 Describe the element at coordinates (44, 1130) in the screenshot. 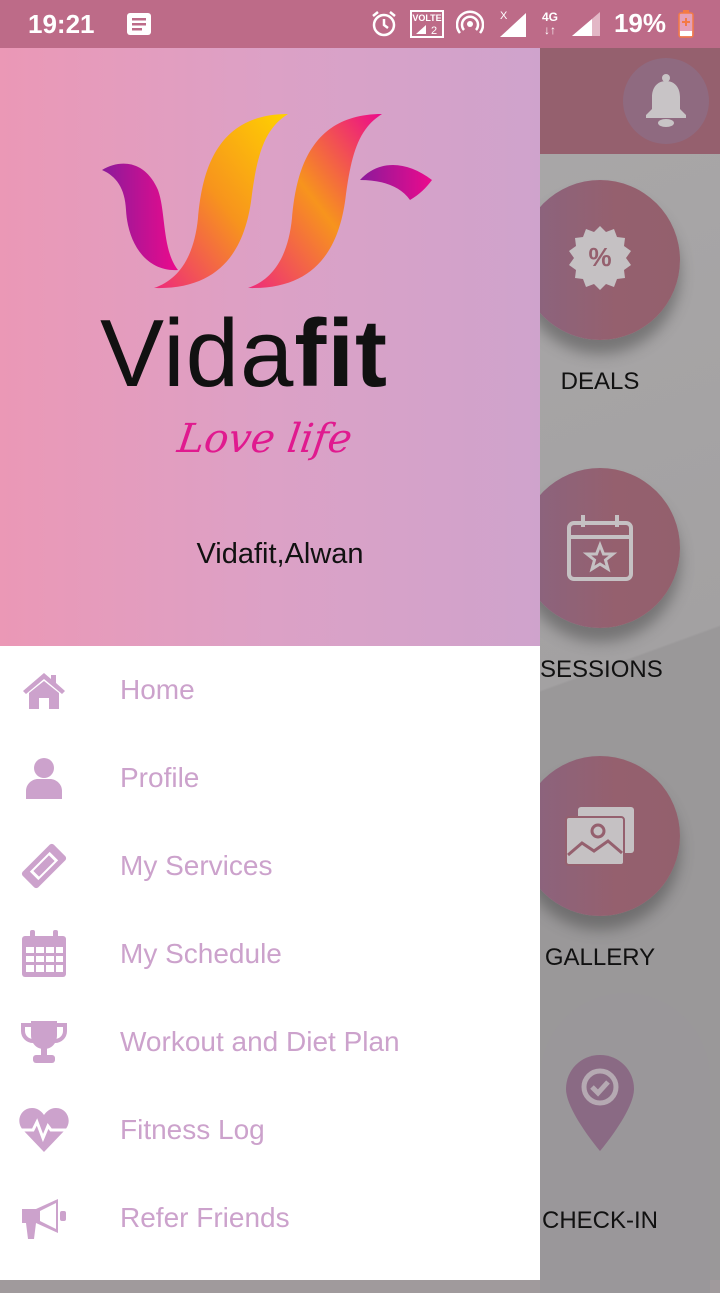

I see `heartbeat-icon` at that location.